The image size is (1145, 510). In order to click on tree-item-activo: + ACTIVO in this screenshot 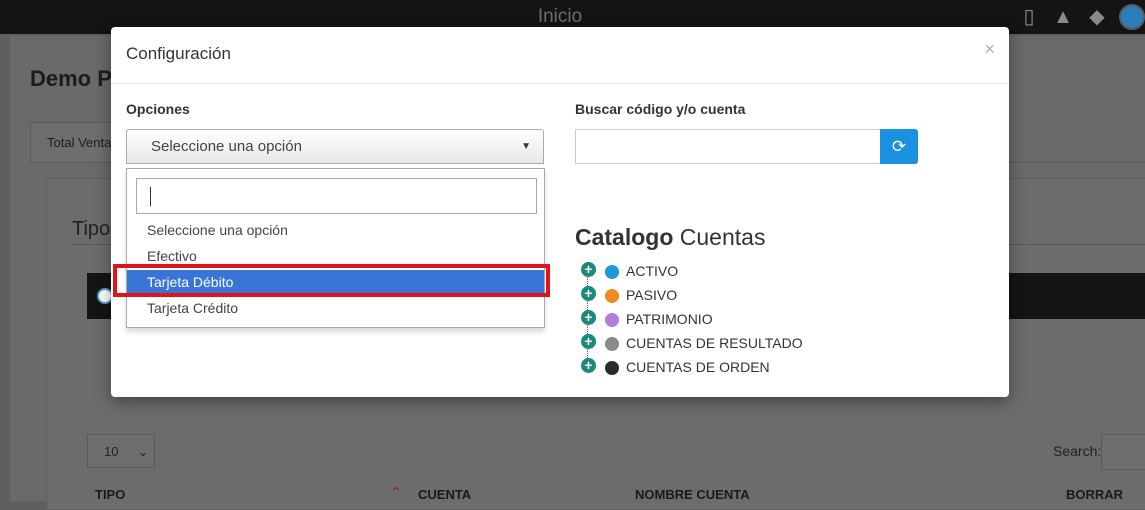, I will do `click(696, 270)`.